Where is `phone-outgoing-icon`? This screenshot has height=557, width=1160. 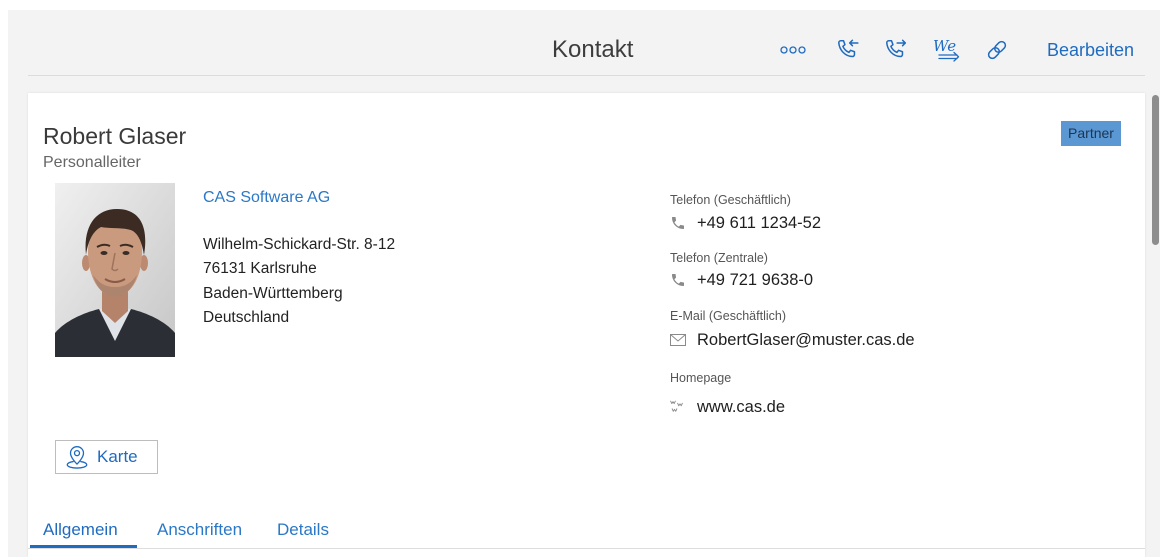 phone-outgoing-icon is located at coordinates (895, 50).